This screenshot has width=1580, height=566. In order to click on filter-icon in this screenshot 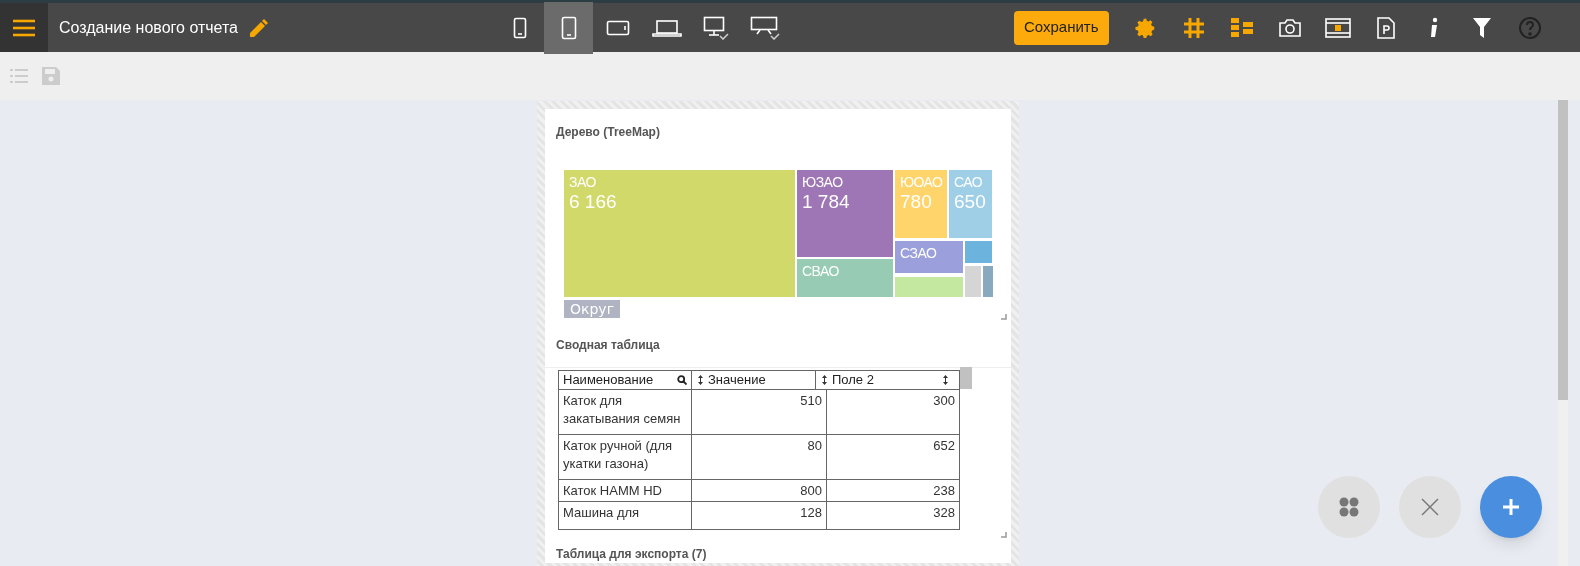, I will do `click(1481, 27)`.